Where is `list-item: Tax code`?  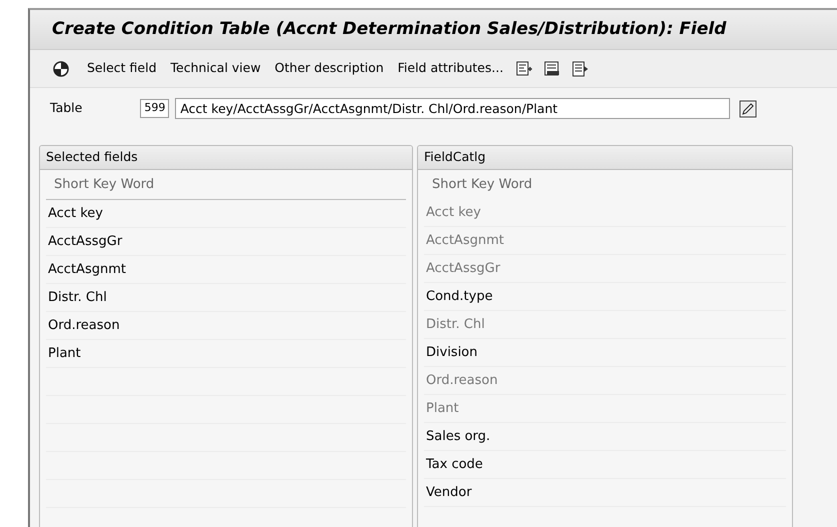 list-item: Tax code is located at coordinates (605, 465).